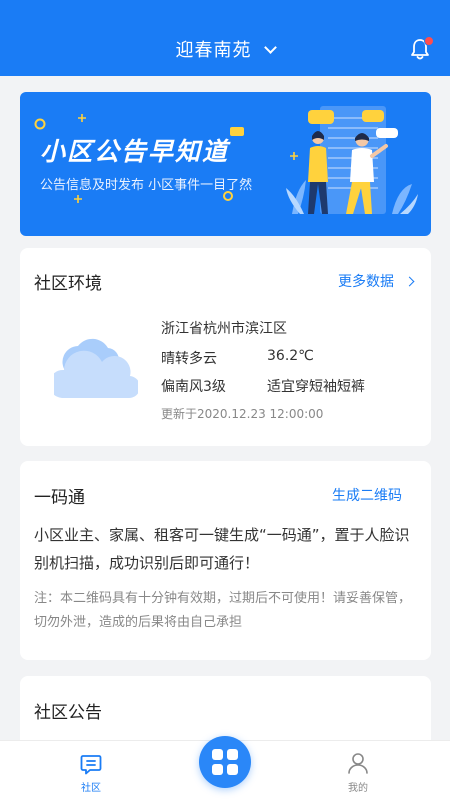 This screenshot has height=800, width=450. What do you see at coordinates (135, 151) in the screenshot?
I see `banner-title: 小区公告早知道` at bounding box center [135, 151].